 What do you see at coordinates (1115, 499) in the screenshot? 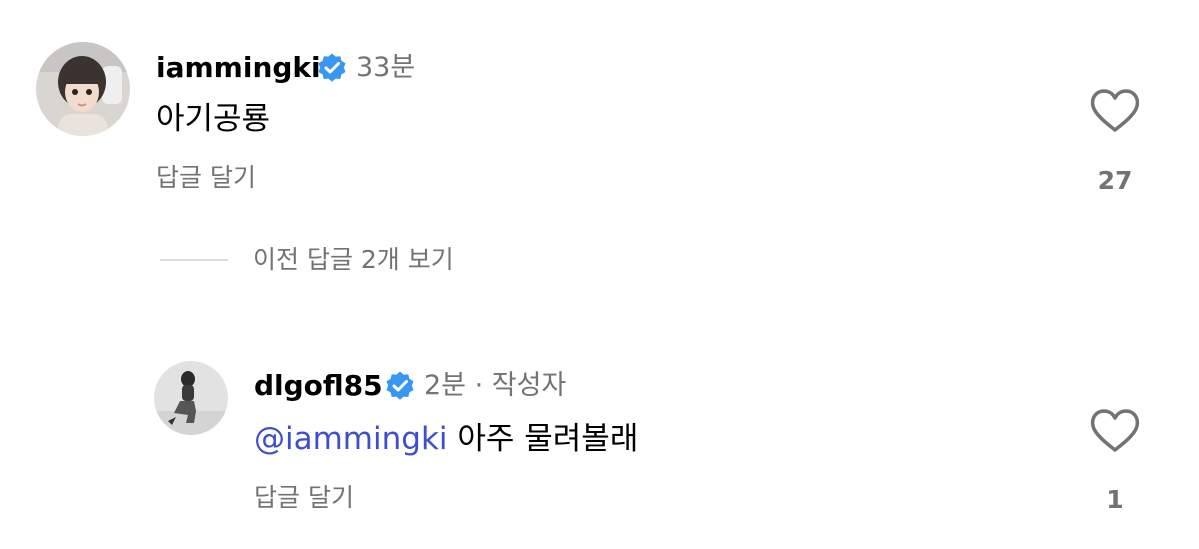
I see `like-count: 1` at bounding box center [1115, 499].